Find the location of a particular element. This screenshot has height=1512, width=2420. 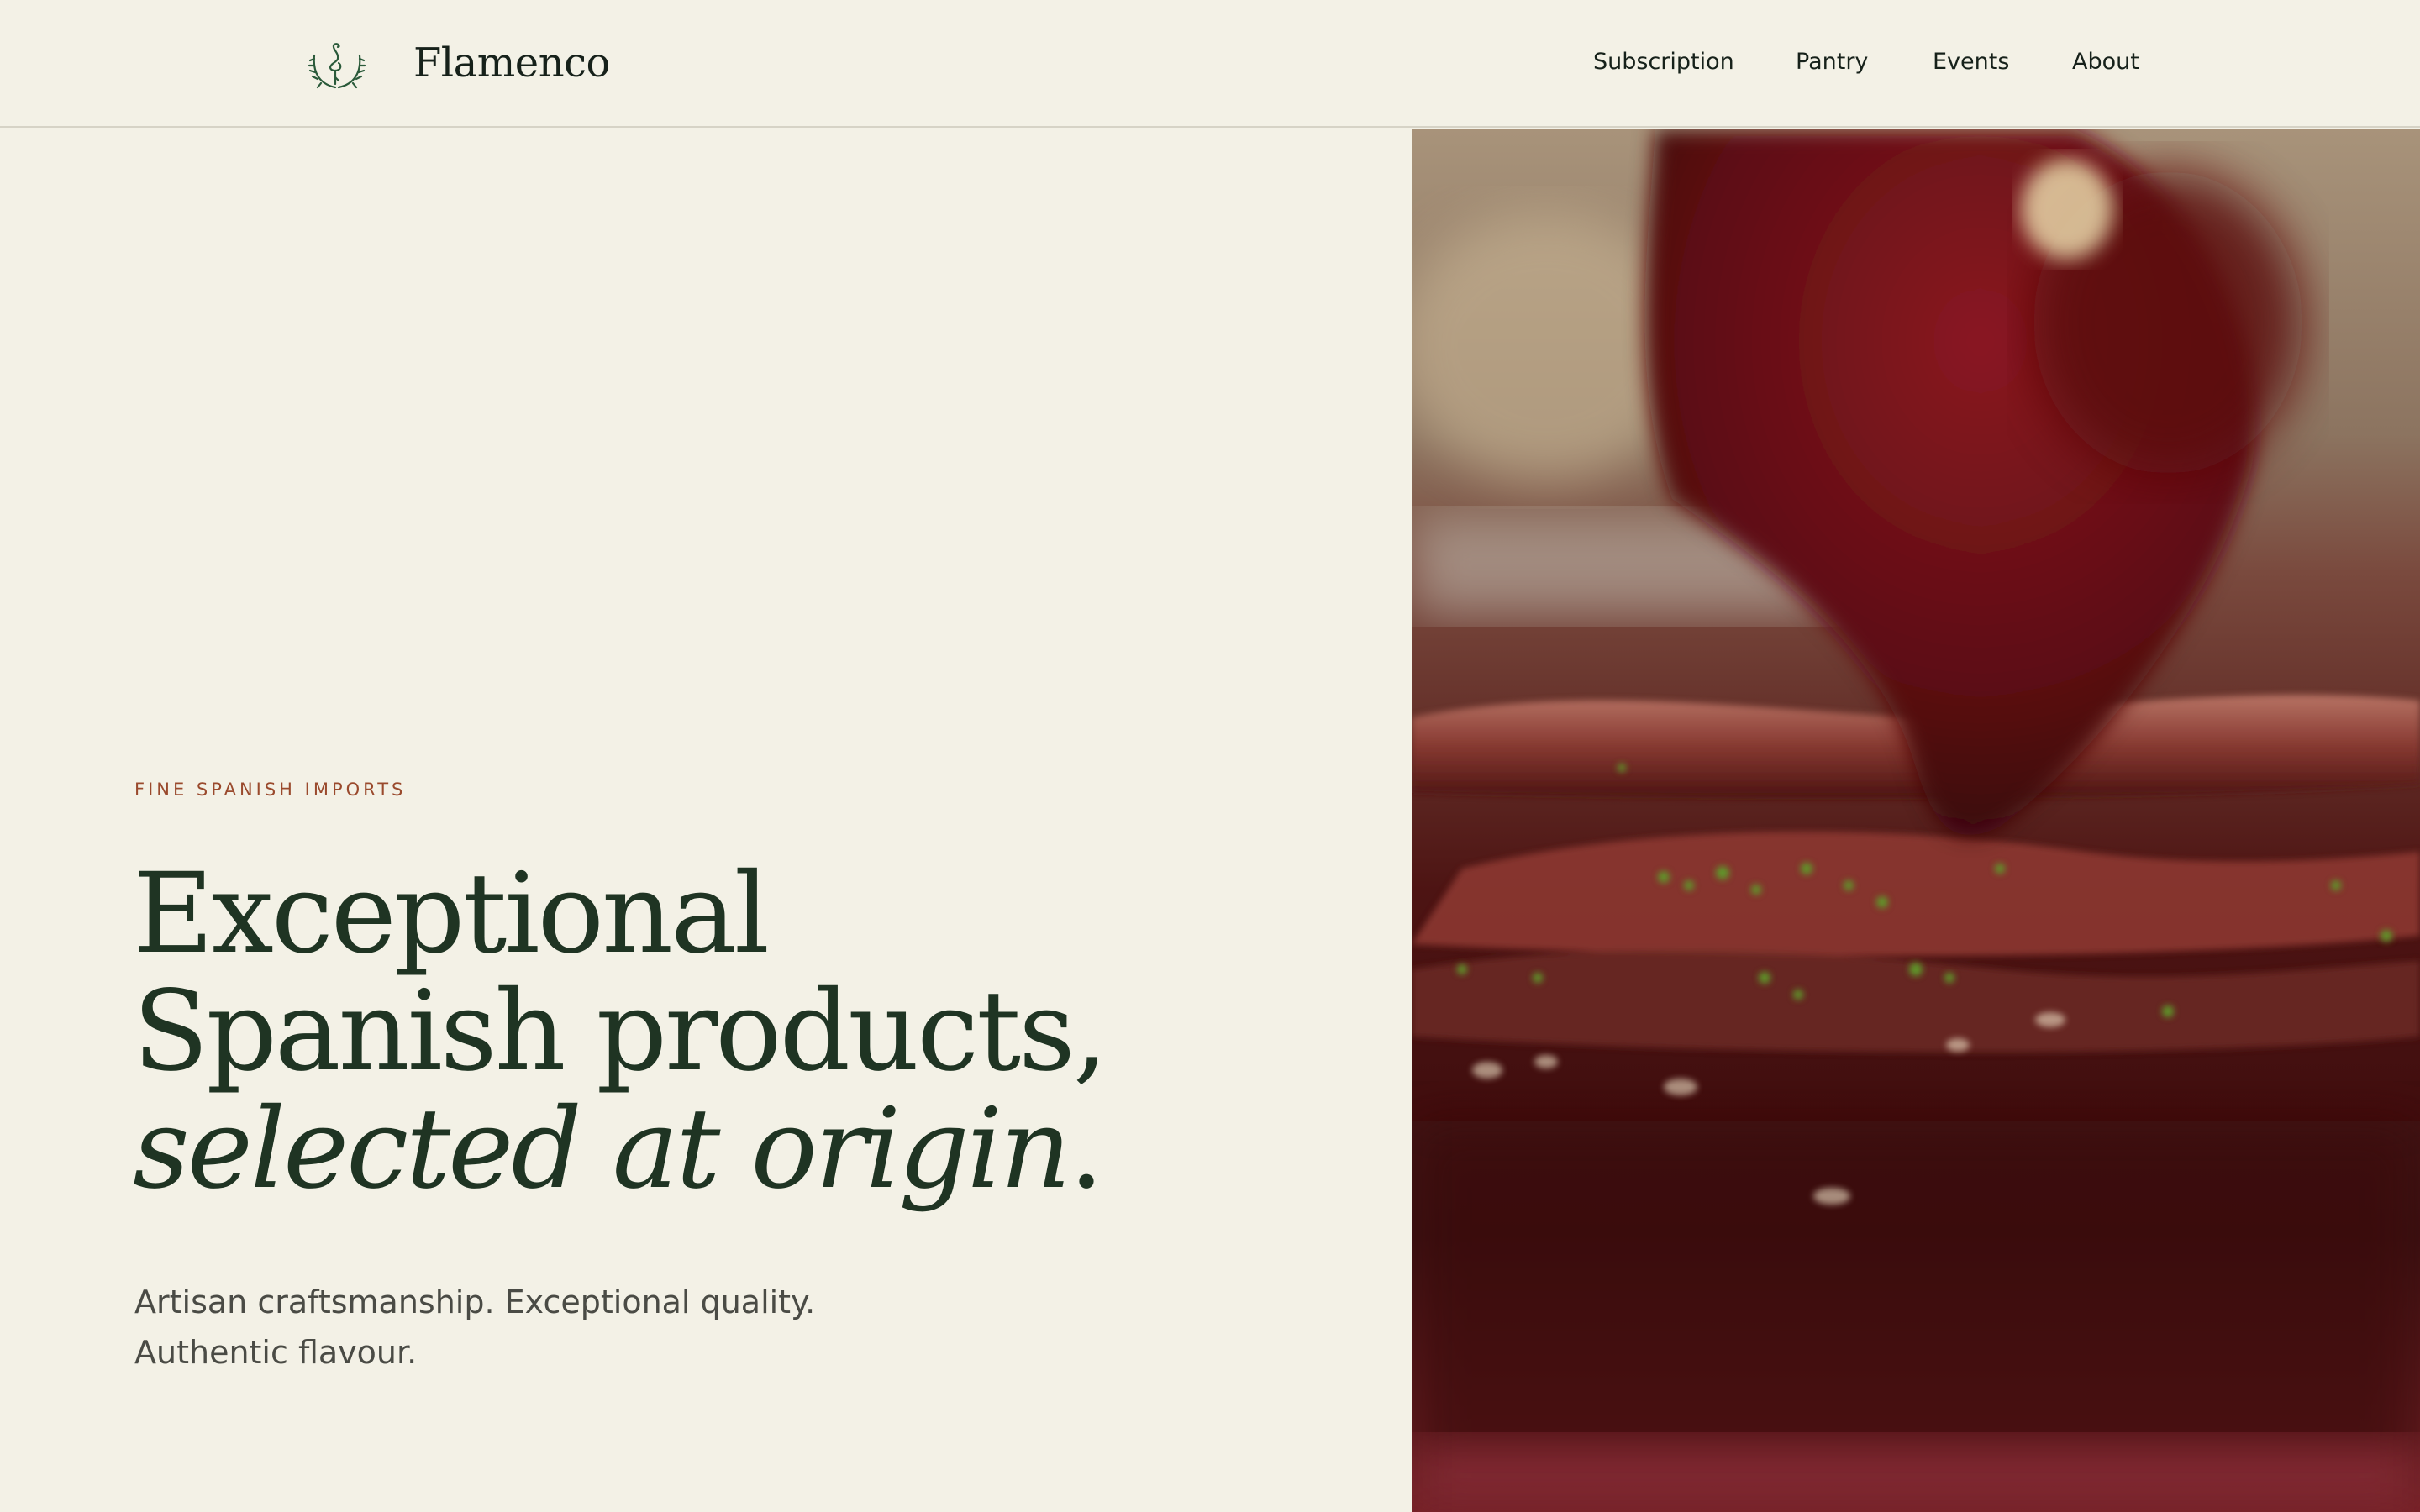

hero-eyebrow: FINE SPANISH IMPORTS is located at coordinates (270, 790).